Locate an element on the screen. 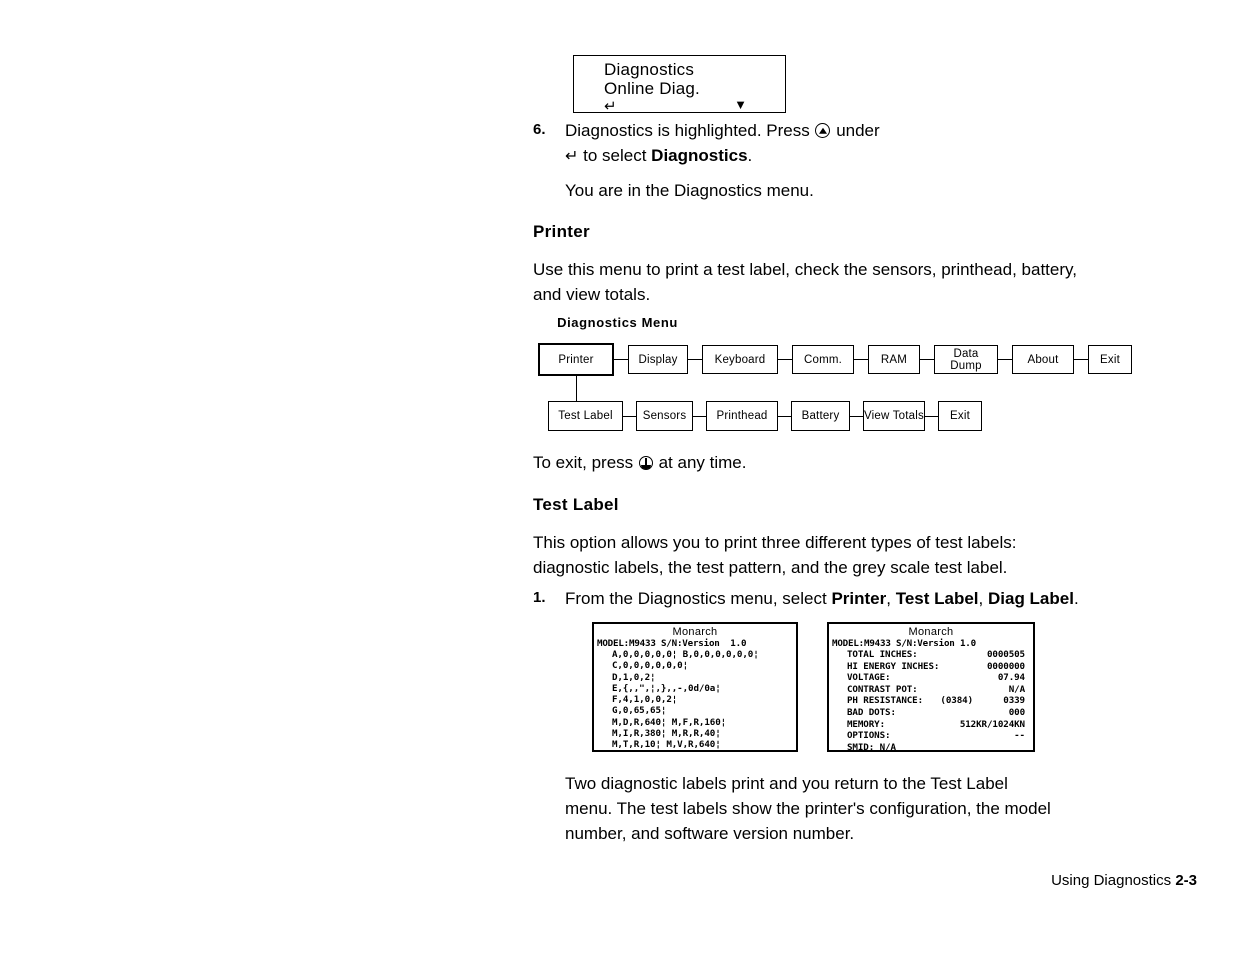 The width and height of the screenshot is (1235, 954). to-exit-text-a: To exit, press is located at coordinates (585, 462).